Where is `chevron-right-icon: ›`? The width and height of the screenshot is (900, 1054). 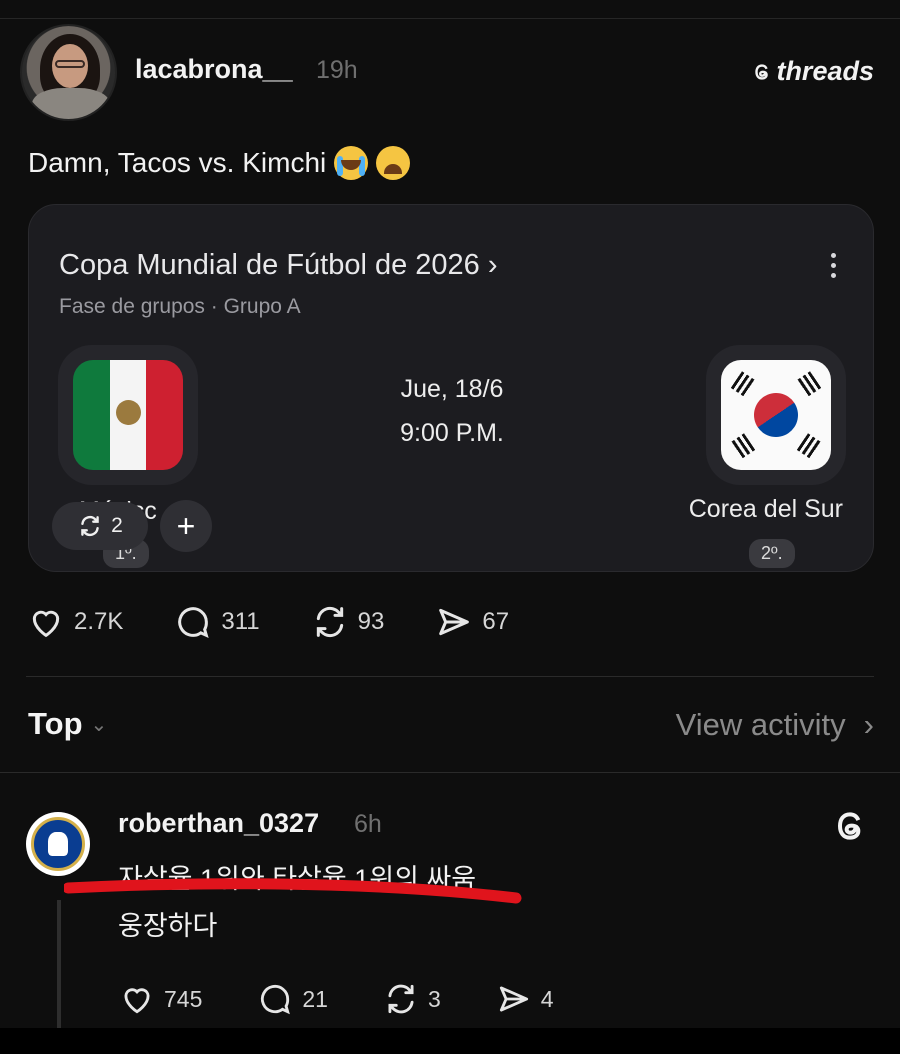 chevron-right-icon: › is located at coordinates (868, 724).